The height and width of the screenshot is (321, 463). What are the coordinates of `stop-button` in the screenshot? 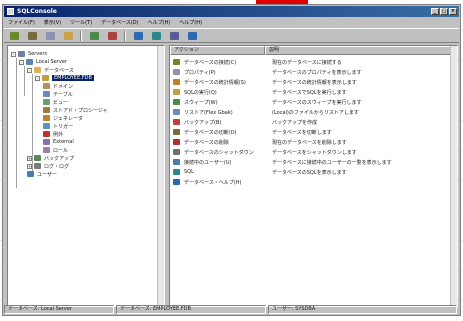 It's located at (112, 35).